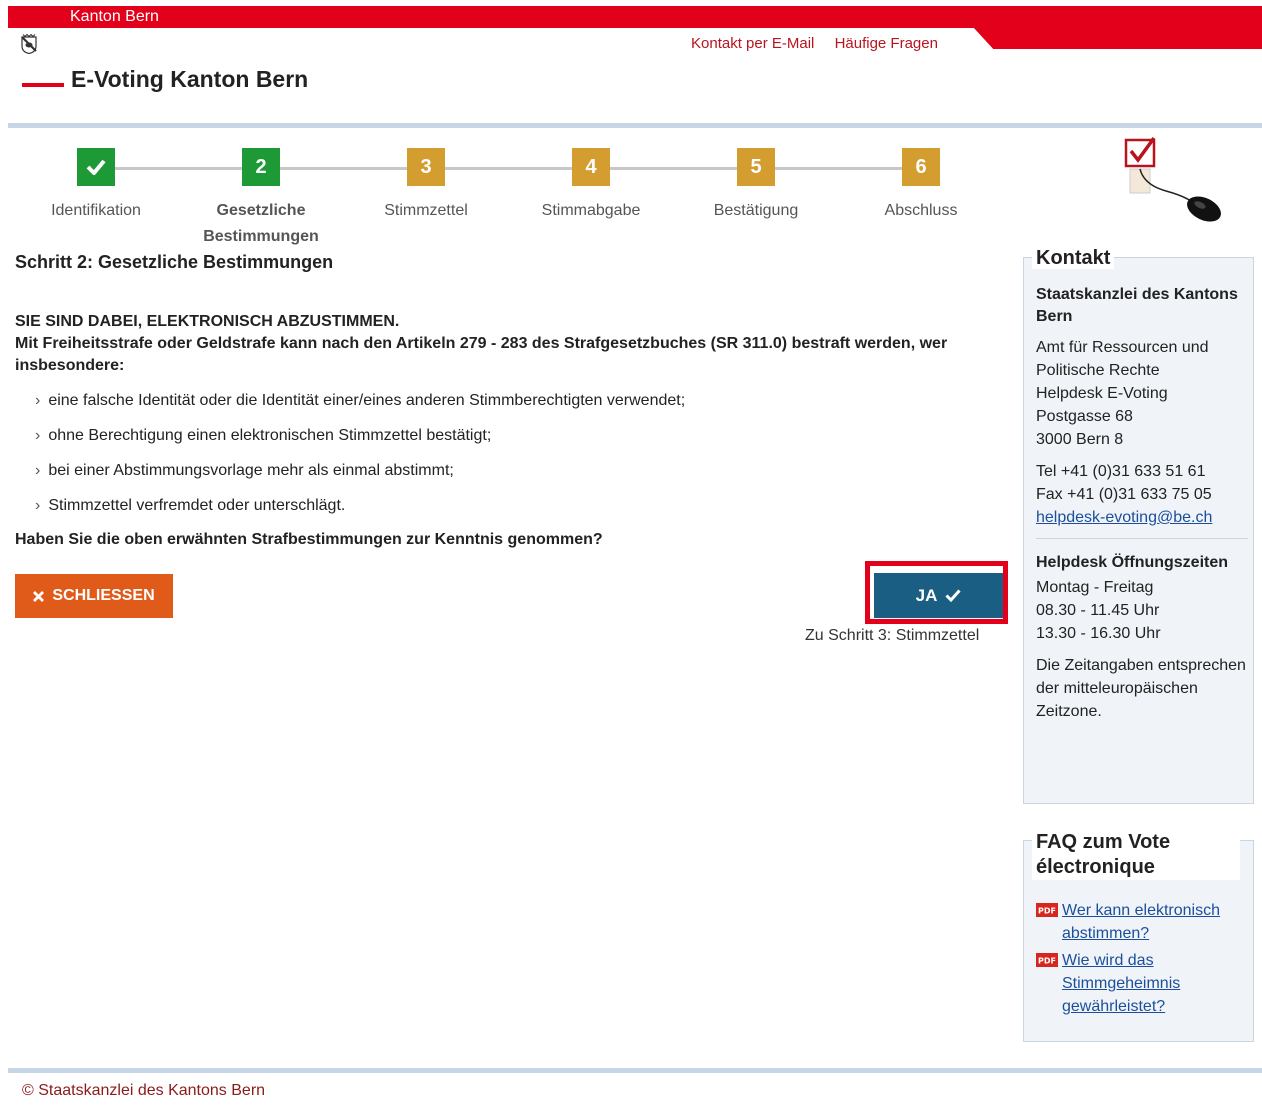 The image size is (1262, 1113). What do you see at coordinates (1102, 393) in the screenshot?
I see `address-line: Helpdesk E-Voting` at bounding box center [1102, 393].